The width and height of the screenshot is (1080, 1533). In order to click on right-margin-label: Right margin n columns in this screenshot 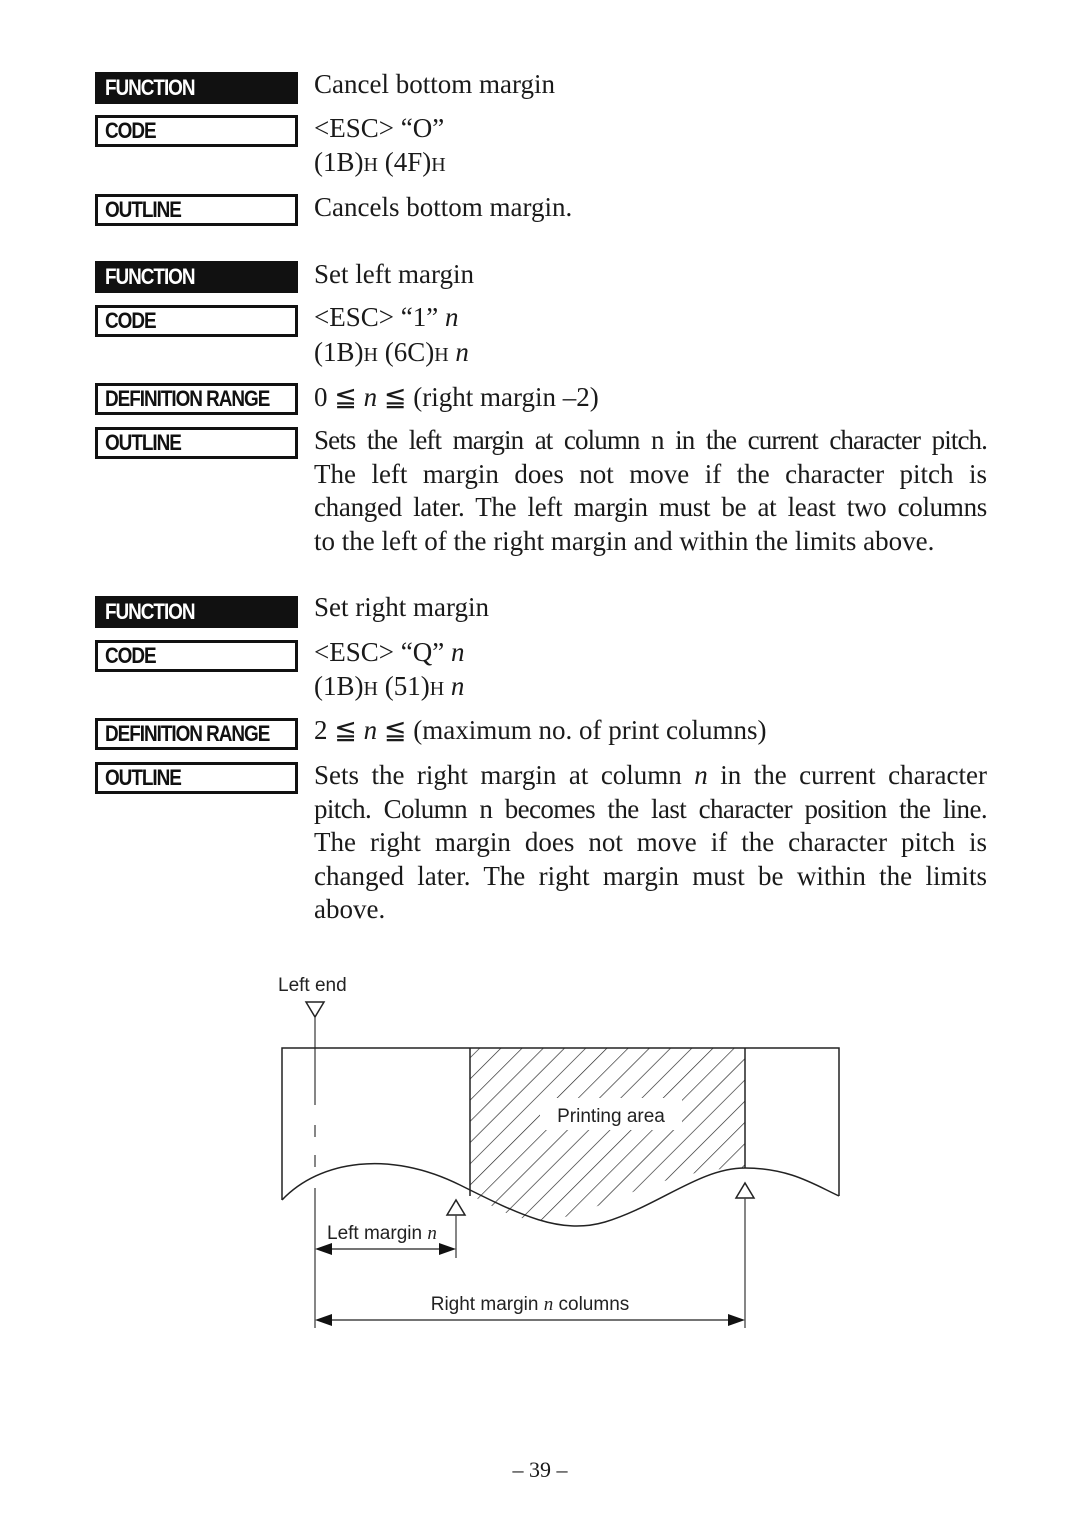, I will do `click(530, 1304)`.